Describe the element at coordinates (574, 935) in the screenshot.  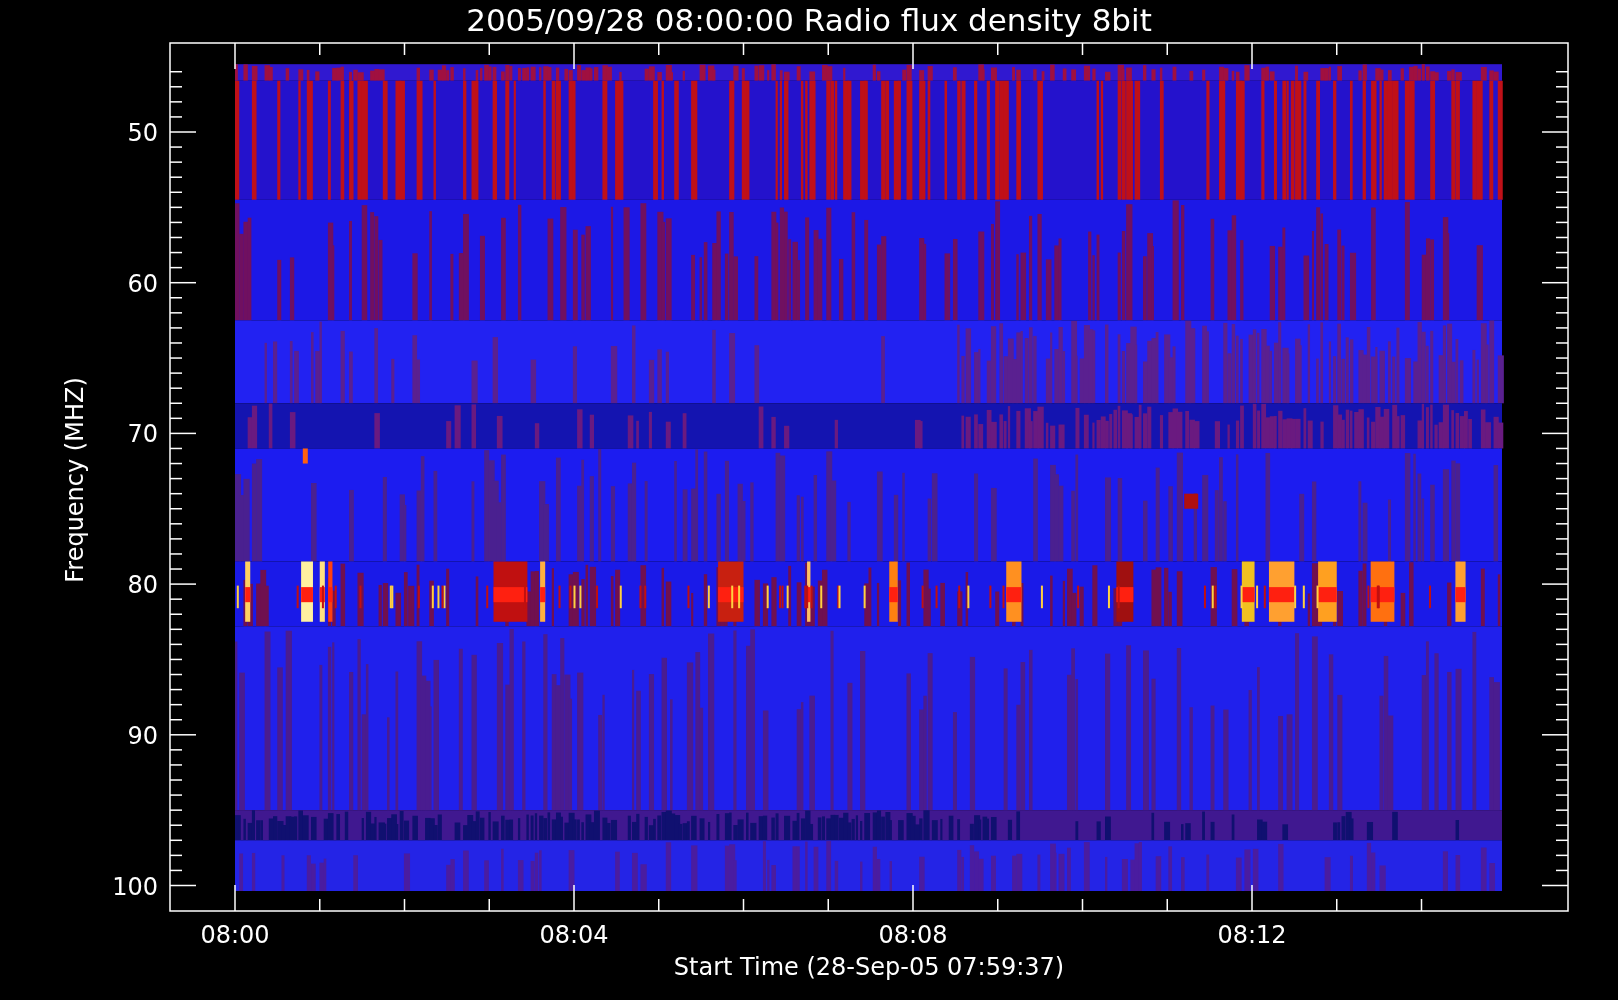
I see `x-tick-label: 08:04` at that location.